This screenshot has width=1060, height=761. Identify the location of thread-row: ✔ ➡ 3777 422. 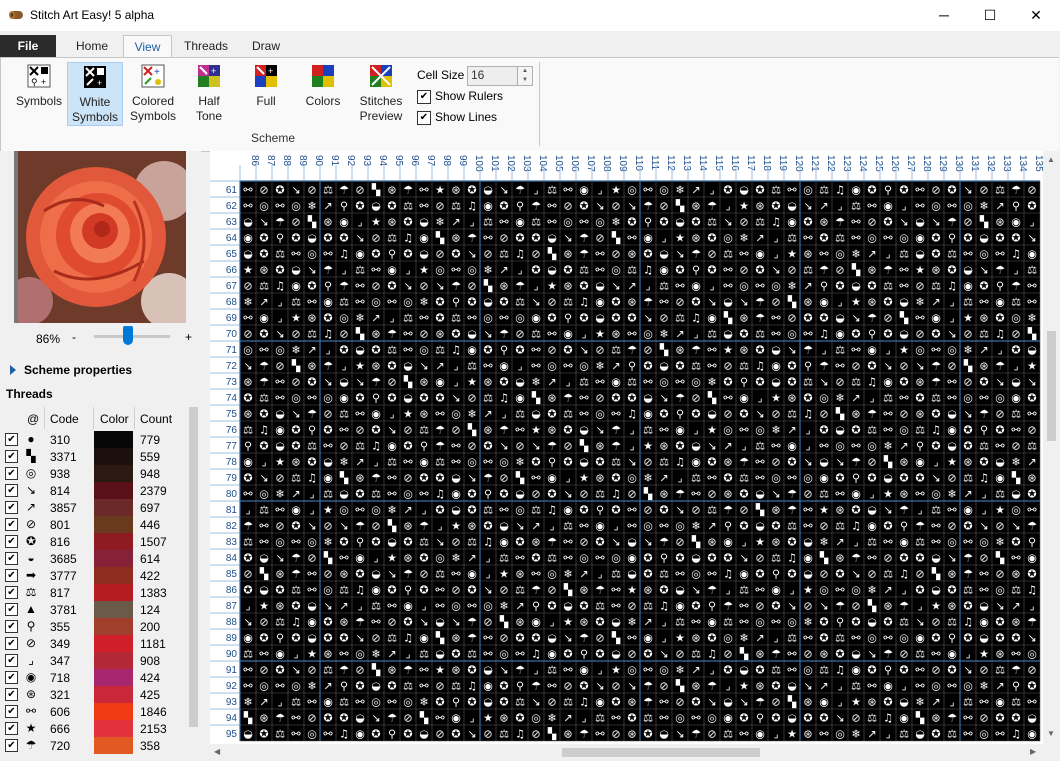
(93, 575).